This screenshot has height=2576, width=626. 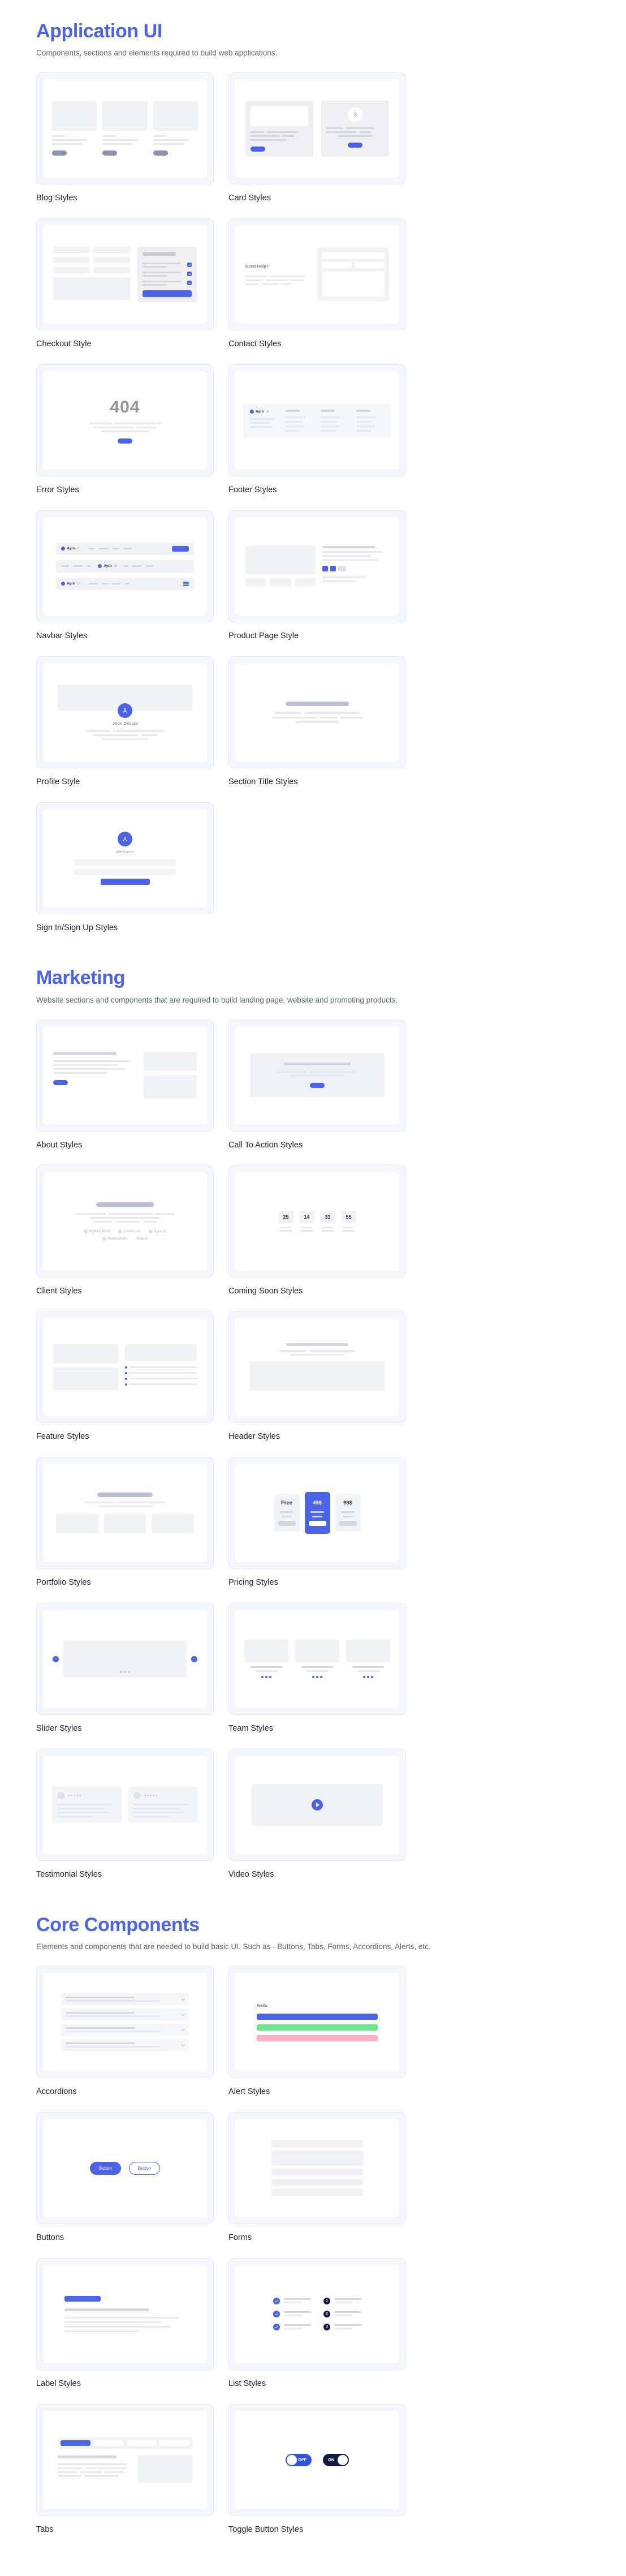 I want to click on catalog-item-testimonial-styles: Testimonial Styles, so click(x=125, y=1814).